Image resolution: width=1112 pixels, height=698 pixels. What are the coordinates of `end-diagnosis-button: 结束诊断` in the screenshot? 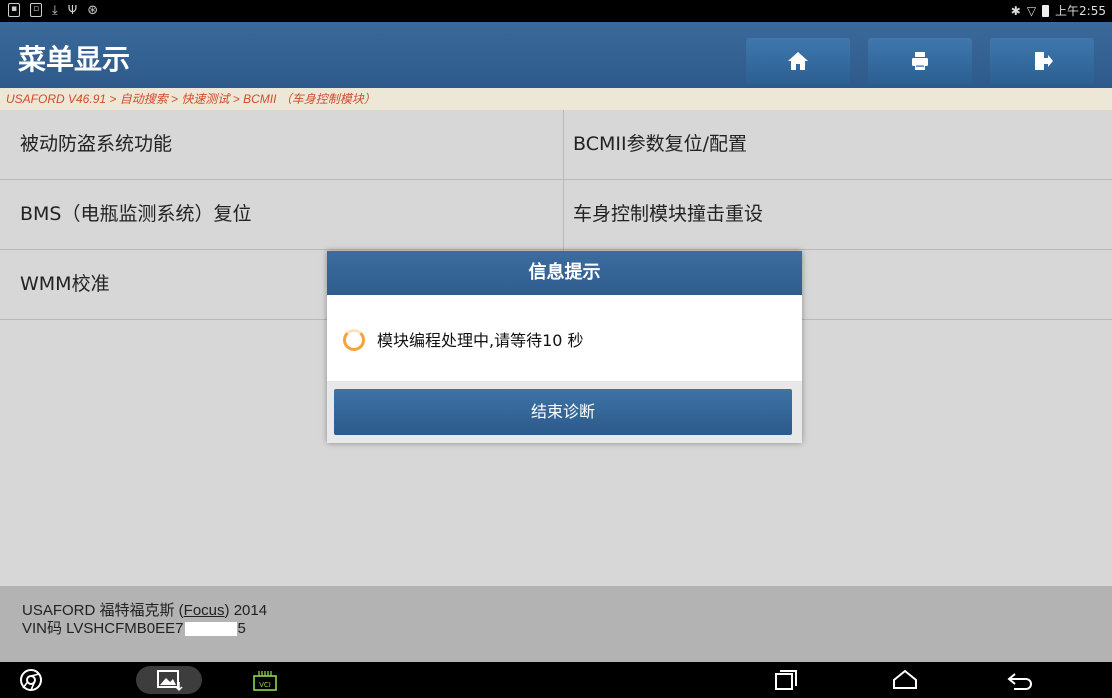 It's located at (563, 412).